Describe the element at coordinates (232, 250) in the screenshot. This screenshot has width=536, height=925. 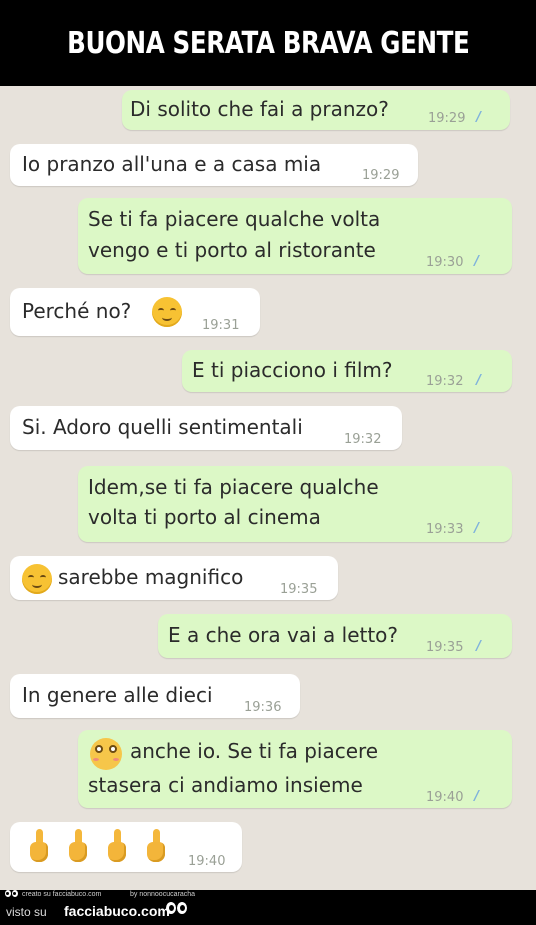
I see `message-text-line: vengo e ti porto al ristorante` at that location.